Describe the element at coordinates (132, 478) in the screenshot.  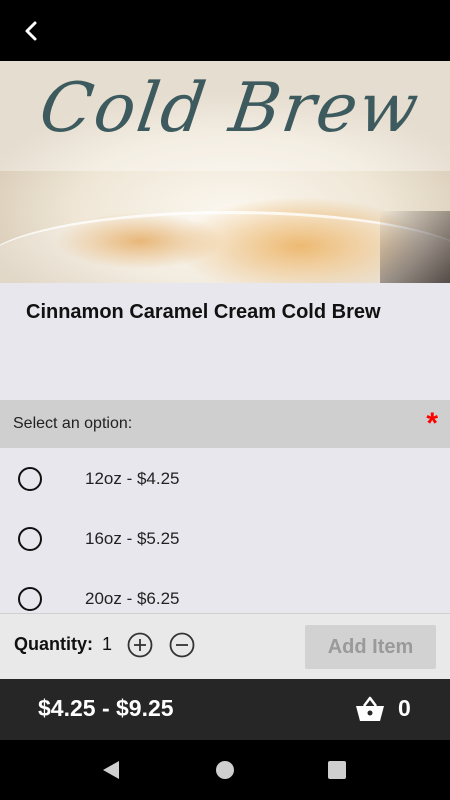
I see `option-label: 12oz - $4.25` at that location.